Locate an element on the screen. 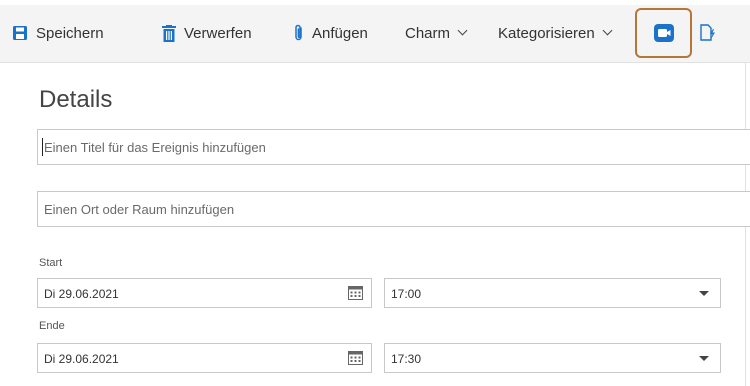 The height and width of the screenshot is (386, 750). discard-label: Verwerfen is located at coordinates (218, 33).